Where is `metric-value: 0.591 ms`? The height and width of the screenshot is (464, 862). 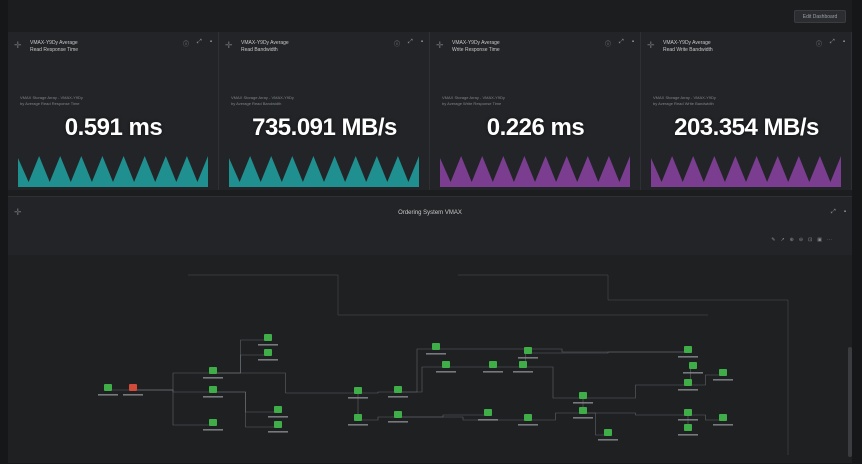 metric-value: 0.591 ms is located at coordinates (113, 127).